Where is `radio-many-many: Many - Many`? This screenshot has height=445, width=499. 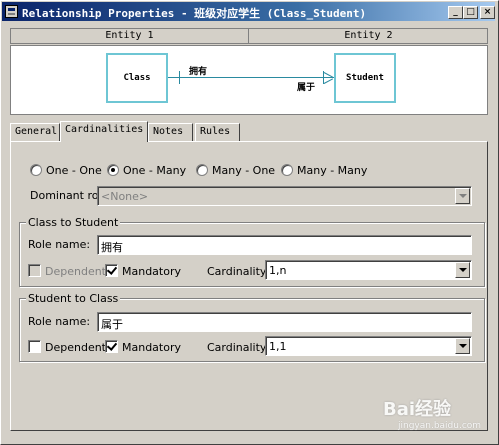
radio-many-many: Many - Many is located at coordinates (324, 171).